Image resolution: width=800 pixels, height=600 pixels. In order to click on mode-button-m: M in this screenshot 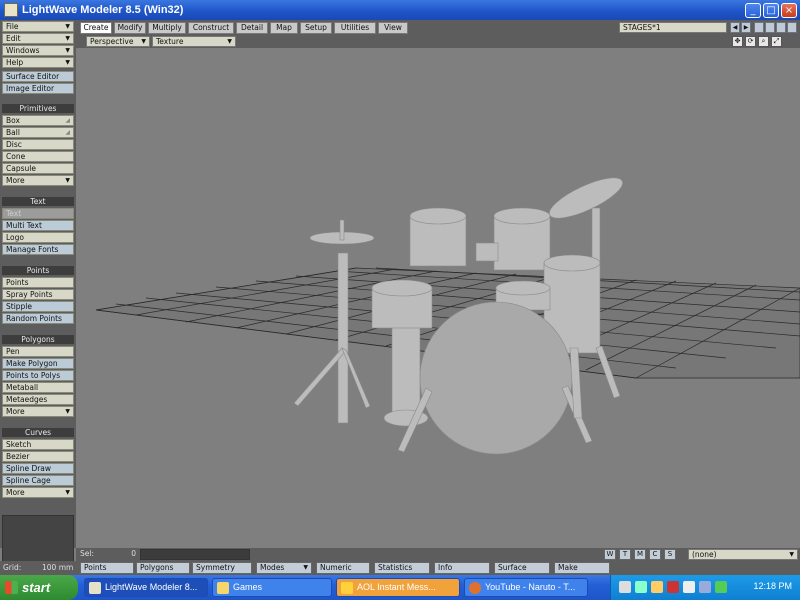, I will do `click(640, 554)`.